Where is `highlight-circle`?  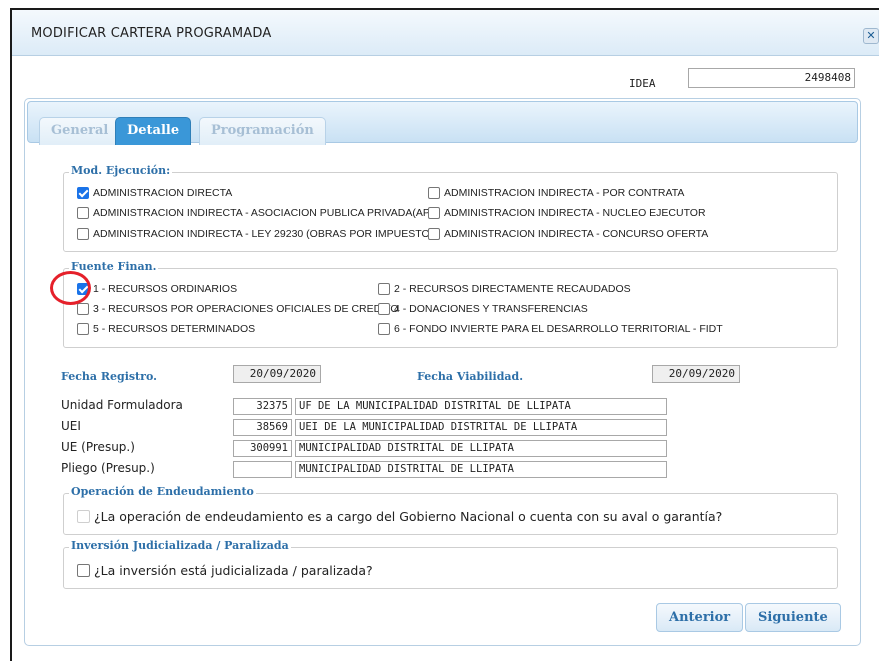 highlight-circle is located at coordinates (70, 288).